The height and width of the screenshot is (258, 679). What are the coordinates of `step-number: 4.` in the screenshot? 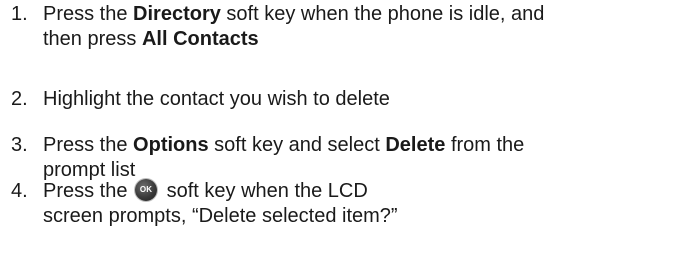 It's located at (19, 191).